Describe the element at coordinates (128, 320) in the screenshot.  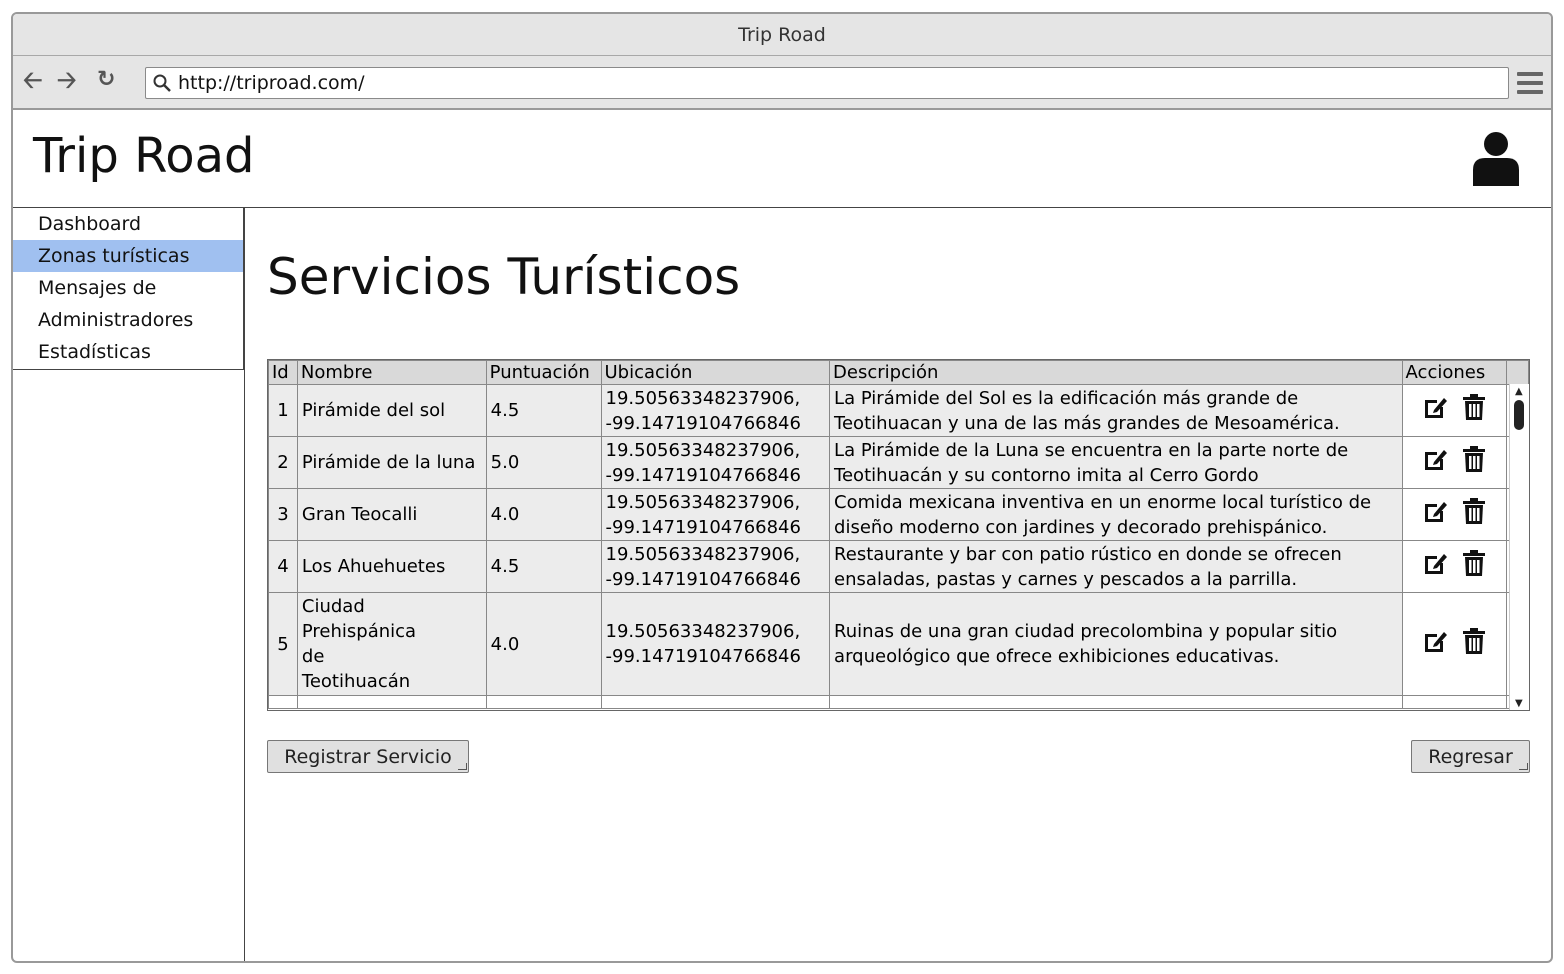
I see `sidebar-item-administradores: Administradores` at that location.